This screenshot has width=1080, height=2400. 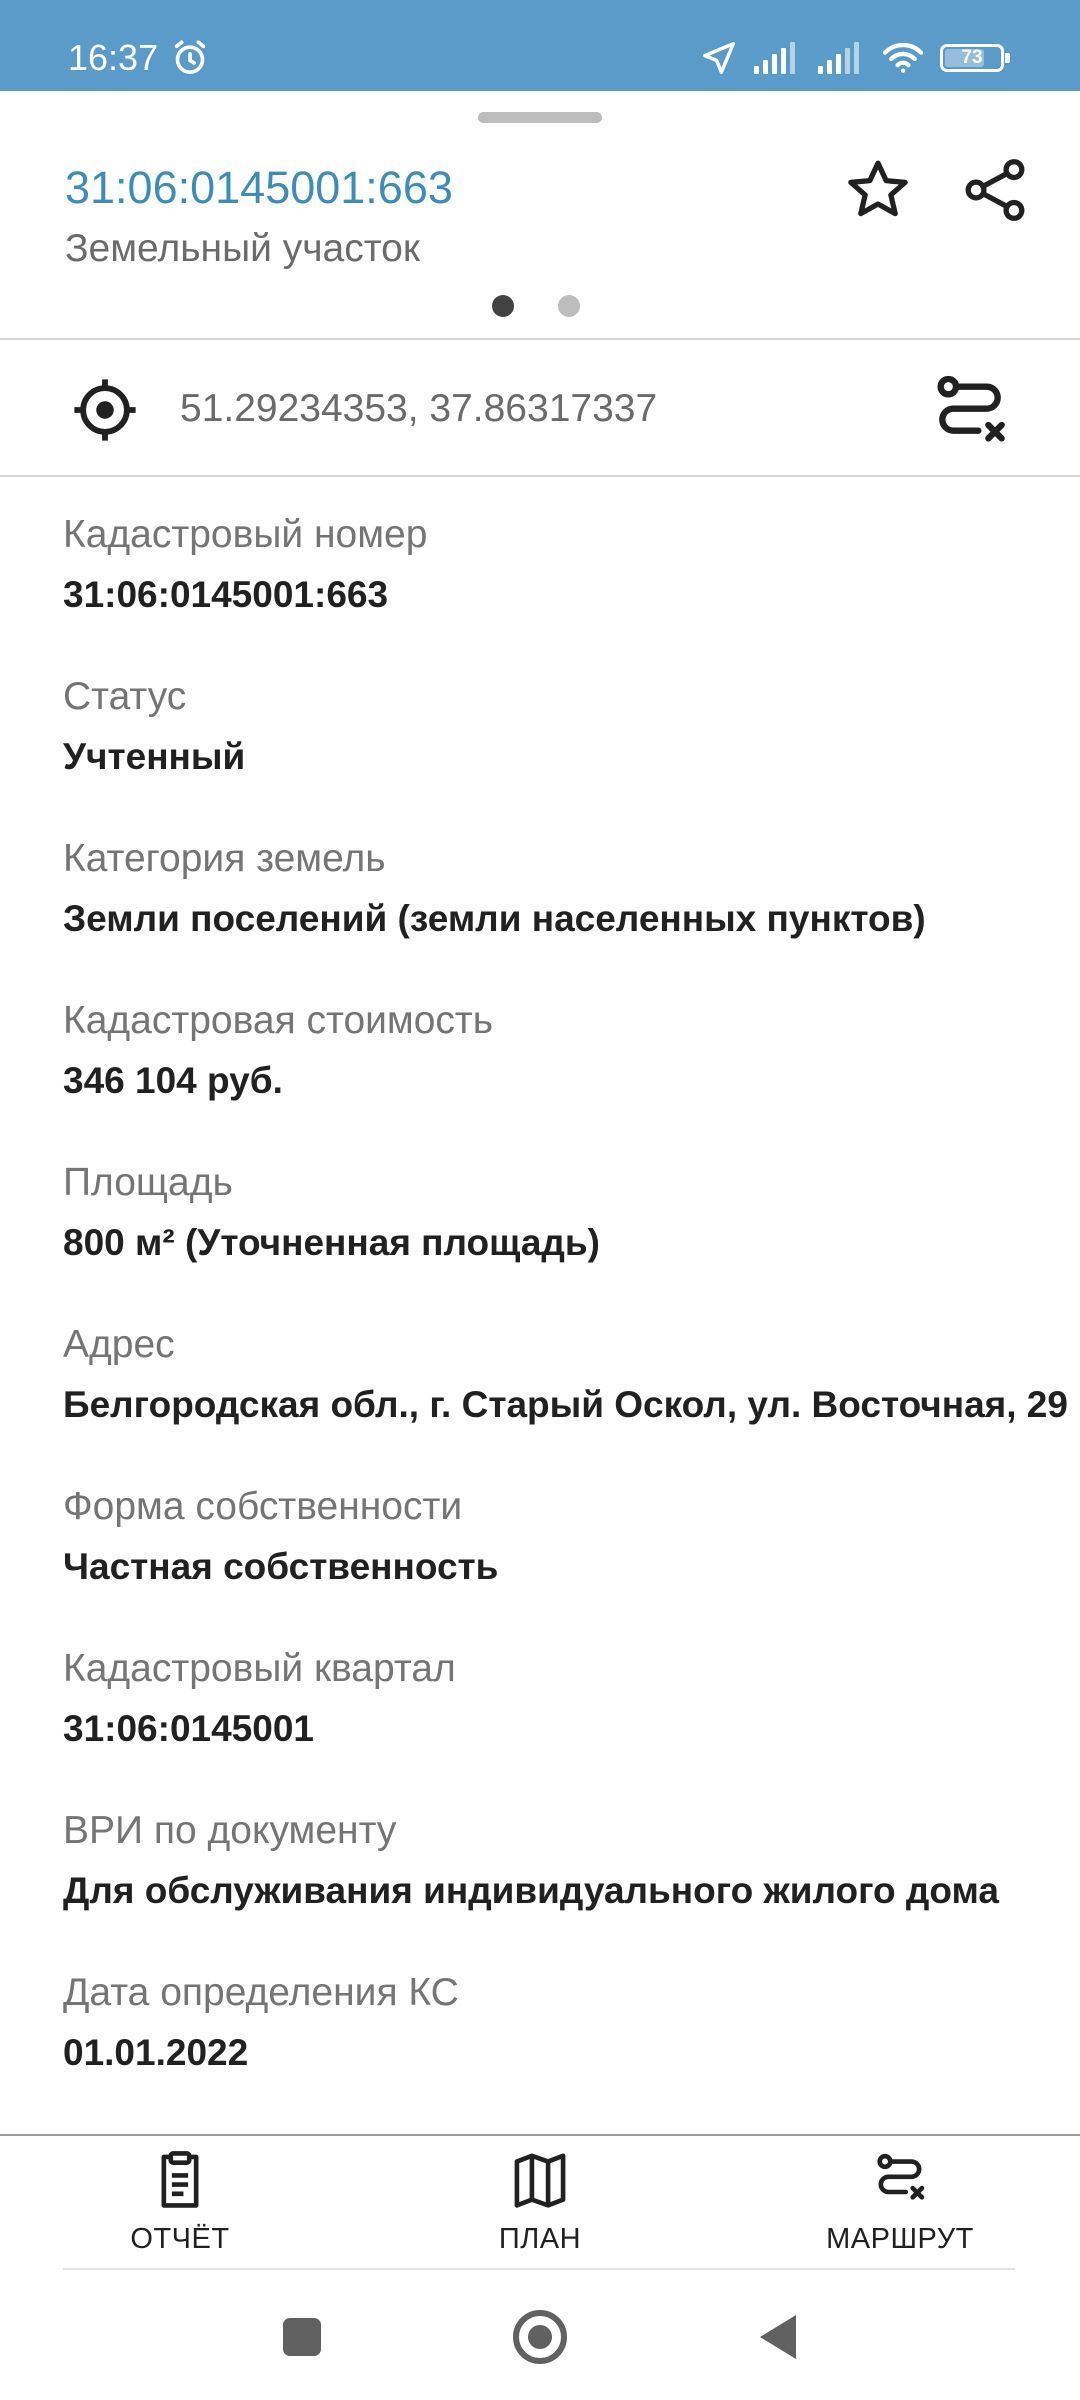 I want to click on route-icon, so click(x=901, y=2176).